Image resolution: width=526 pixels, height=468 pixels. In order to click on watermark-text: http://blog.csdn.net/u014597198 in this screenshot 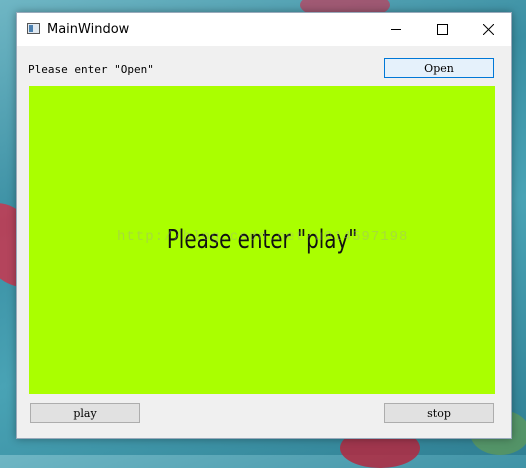, I will do `click(263, 237)`.